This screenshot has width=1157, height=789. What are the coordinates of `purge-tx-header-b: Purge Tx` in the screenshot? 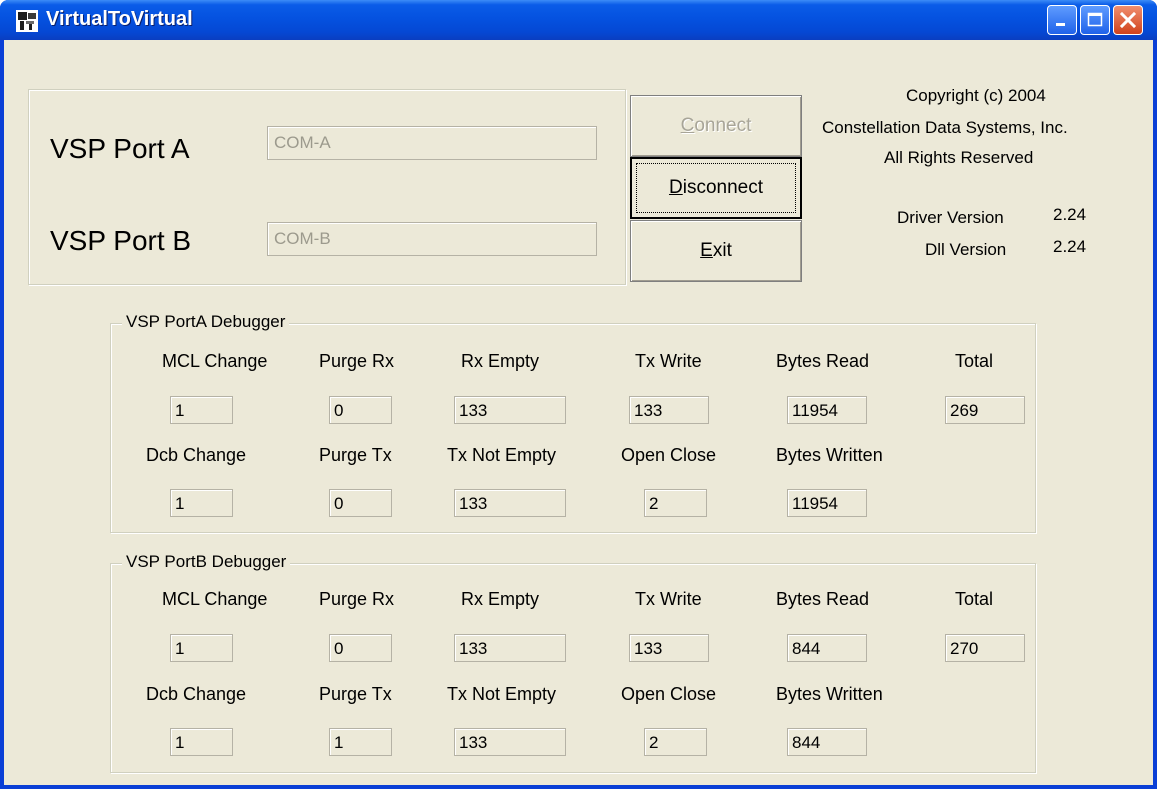 It's located at (355, 694).